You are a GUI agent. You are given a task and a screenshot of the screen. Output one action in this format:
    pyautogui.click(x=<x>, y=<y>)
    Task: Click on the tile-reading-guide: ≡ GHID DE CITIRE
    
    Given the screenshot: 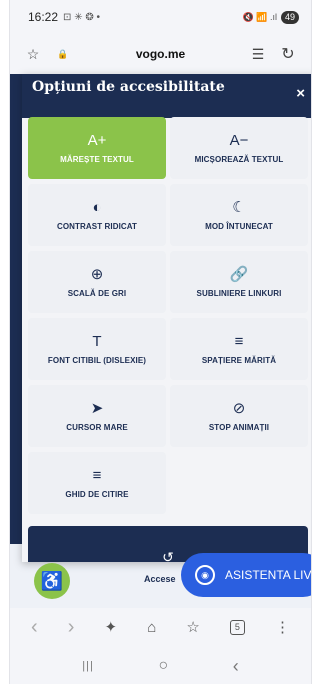 What is the action you would take?
    pyautogui.click(x=97, y=483)
    